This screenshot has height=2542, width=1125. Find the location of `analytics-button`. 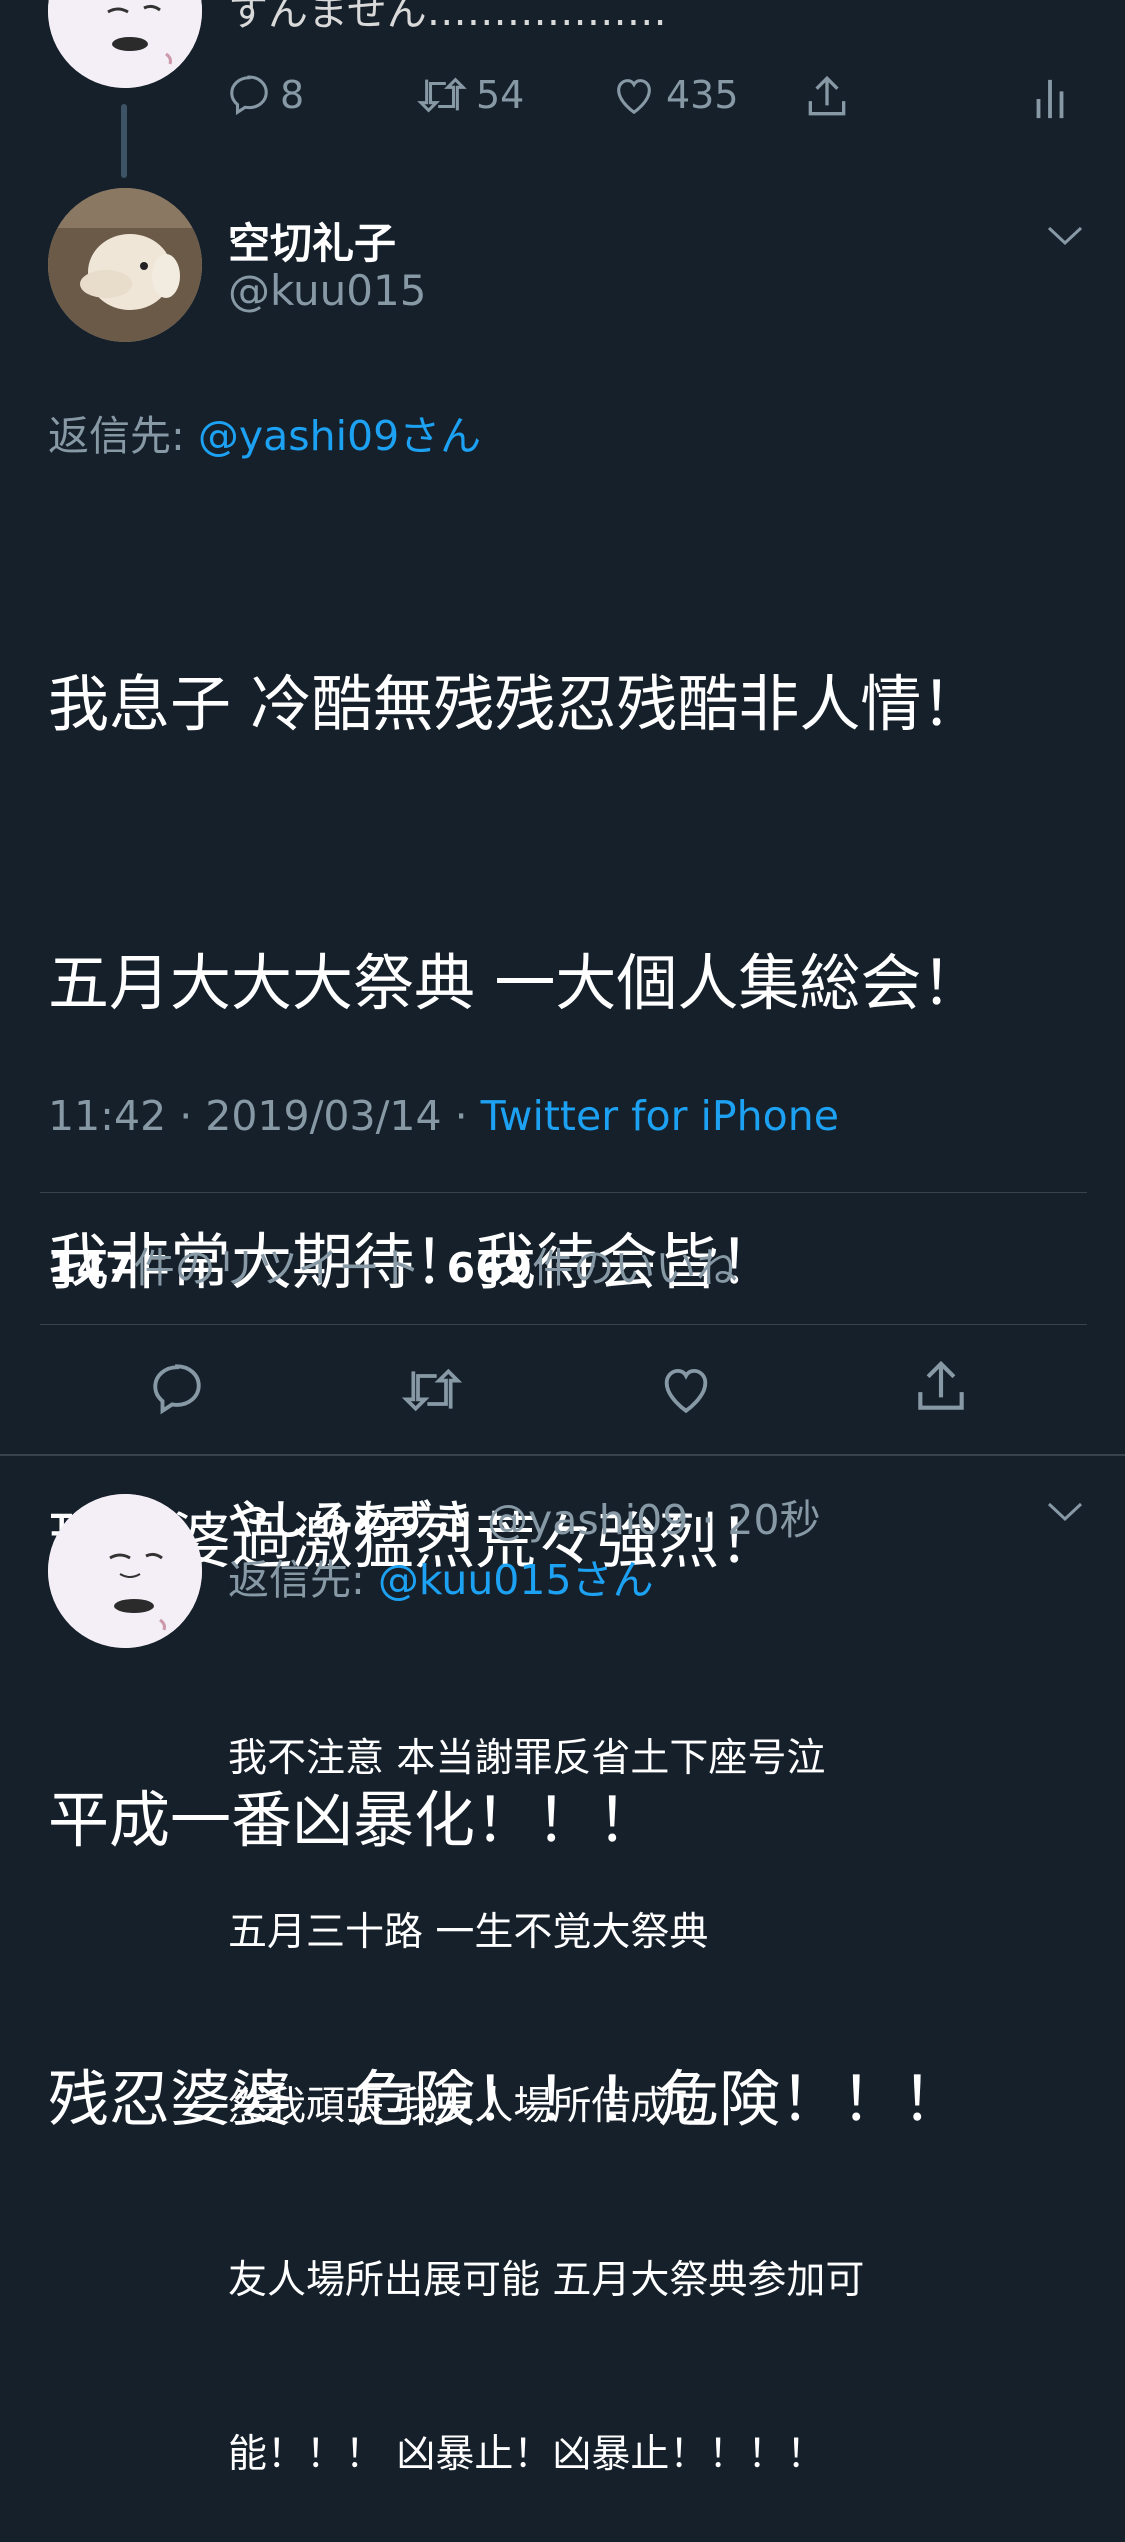

analytics-button is located at coordinates (1050, 99).